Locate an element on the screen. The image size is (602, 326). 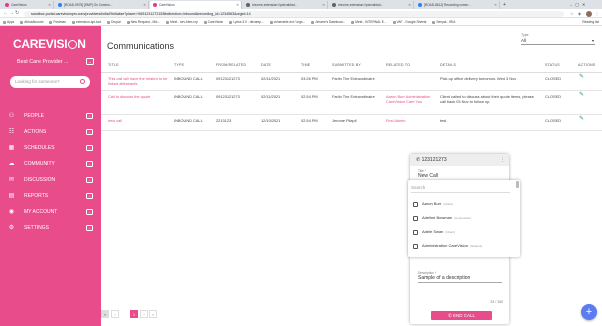
bookmark-item: VAF - Google Sheets is located at coordinates (409, 21).